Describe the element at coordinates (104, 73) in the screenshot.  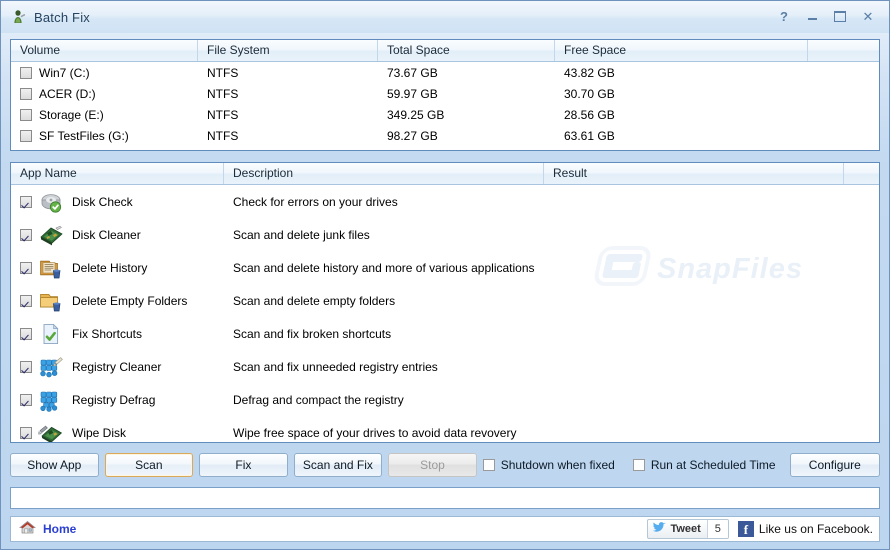
I see `volume-name-cell: Win7 (C:)` at that location.